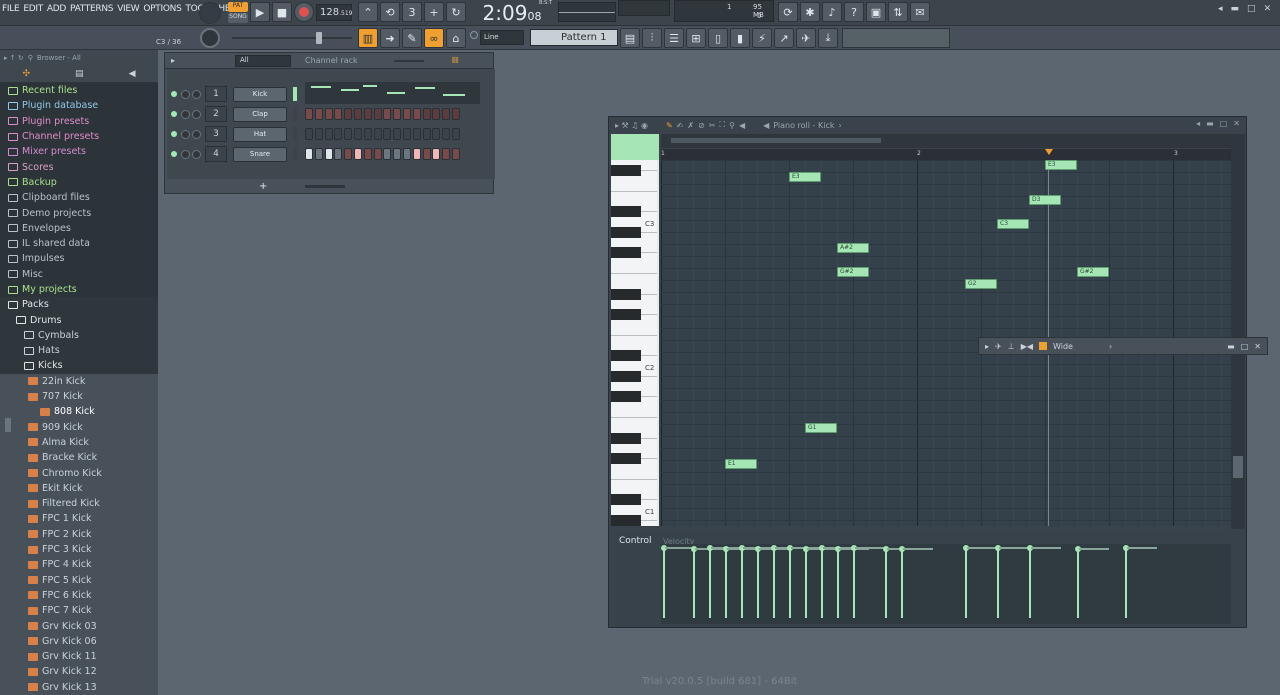  Describe the element at coordinates (79, 549) in the screenshot. I see `browser-item: FPC 3 Kick` at that location.